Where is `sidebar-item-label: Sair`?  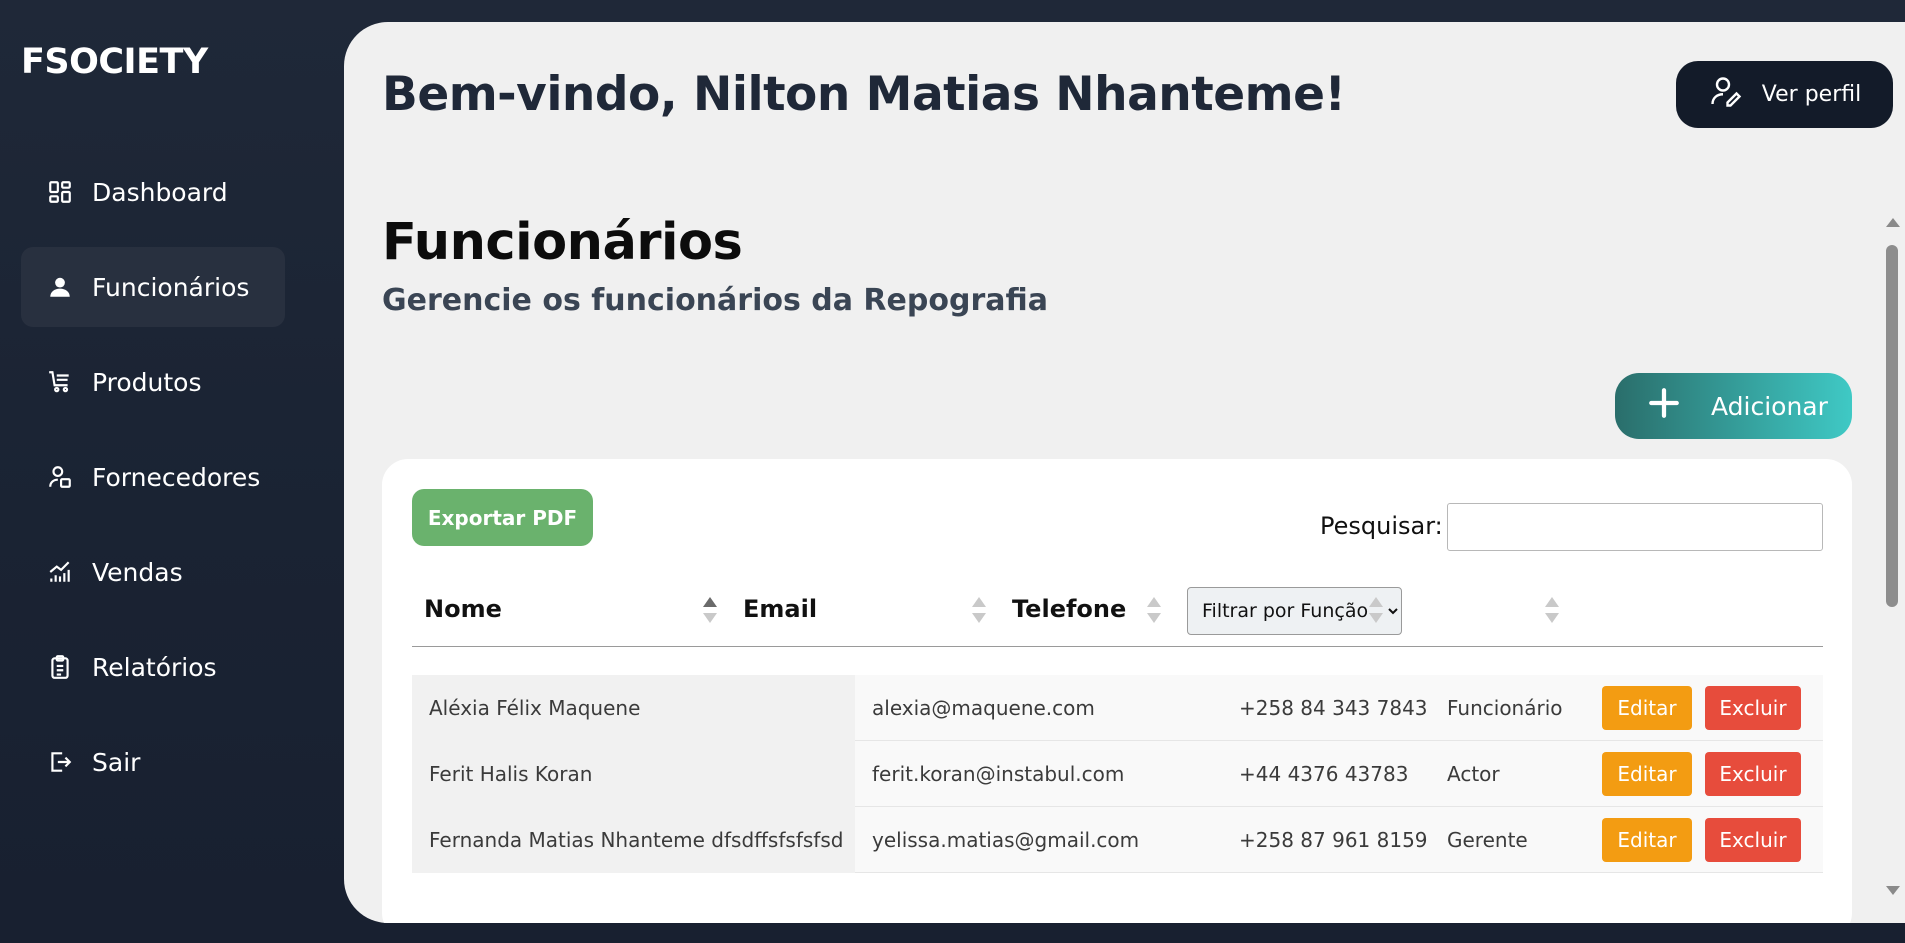 sidebar-item-label: Sair is located at coordinates (116, 762).